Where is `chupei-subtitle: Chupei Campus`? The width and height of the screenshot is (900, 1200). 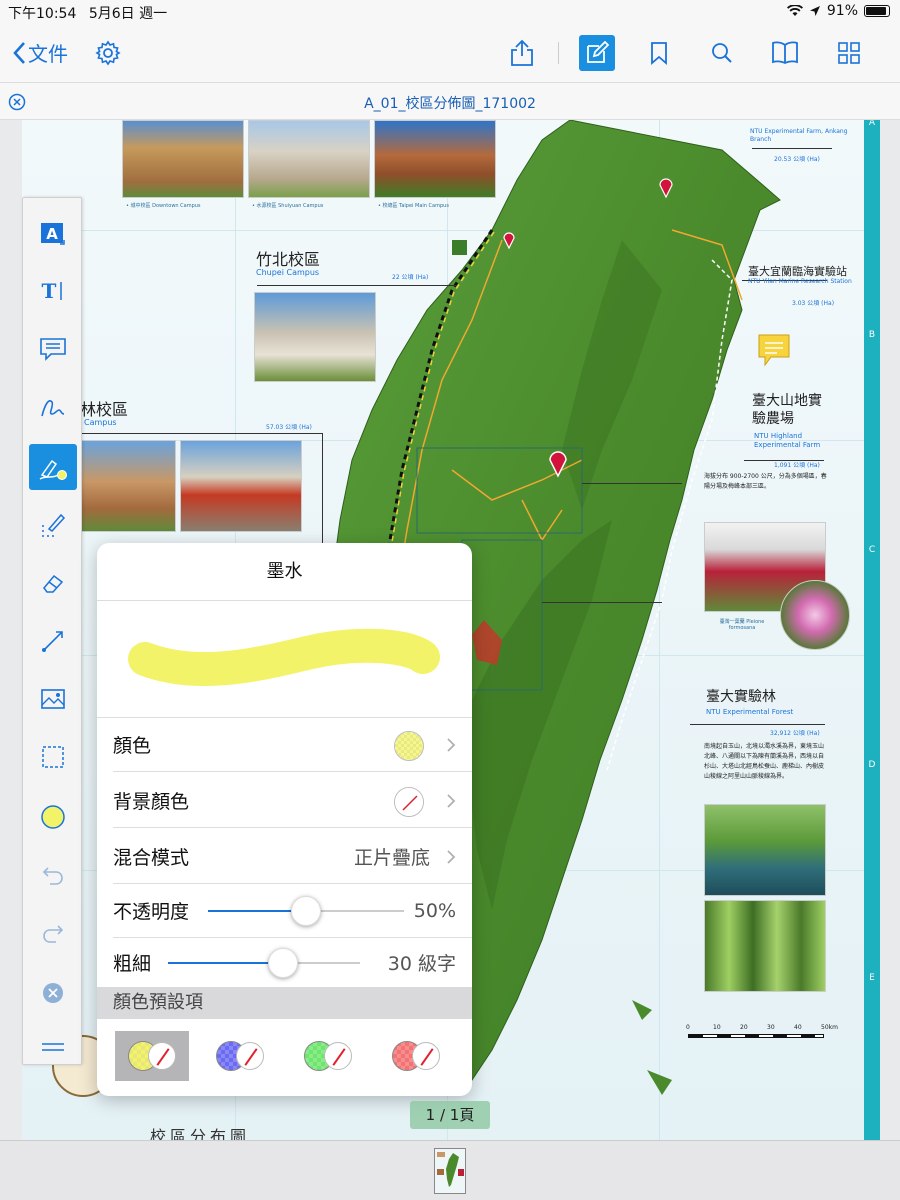 chupei-subtitle: Chupei Campus is located at coordinates (288, 272).